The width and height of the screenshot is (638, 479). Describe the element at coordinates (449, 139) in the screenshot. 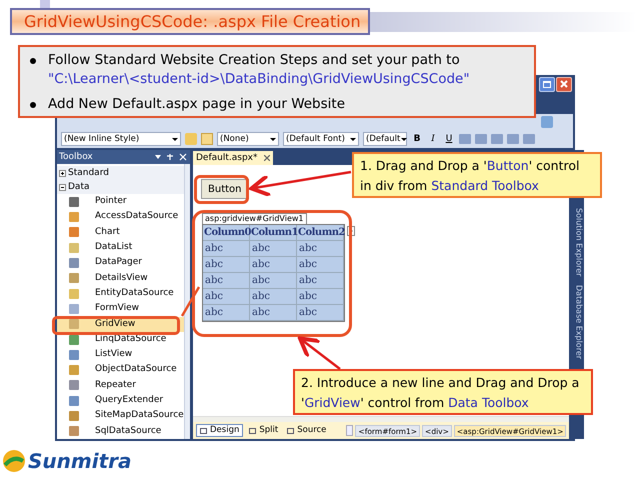

I see `format-button: U` at that location.